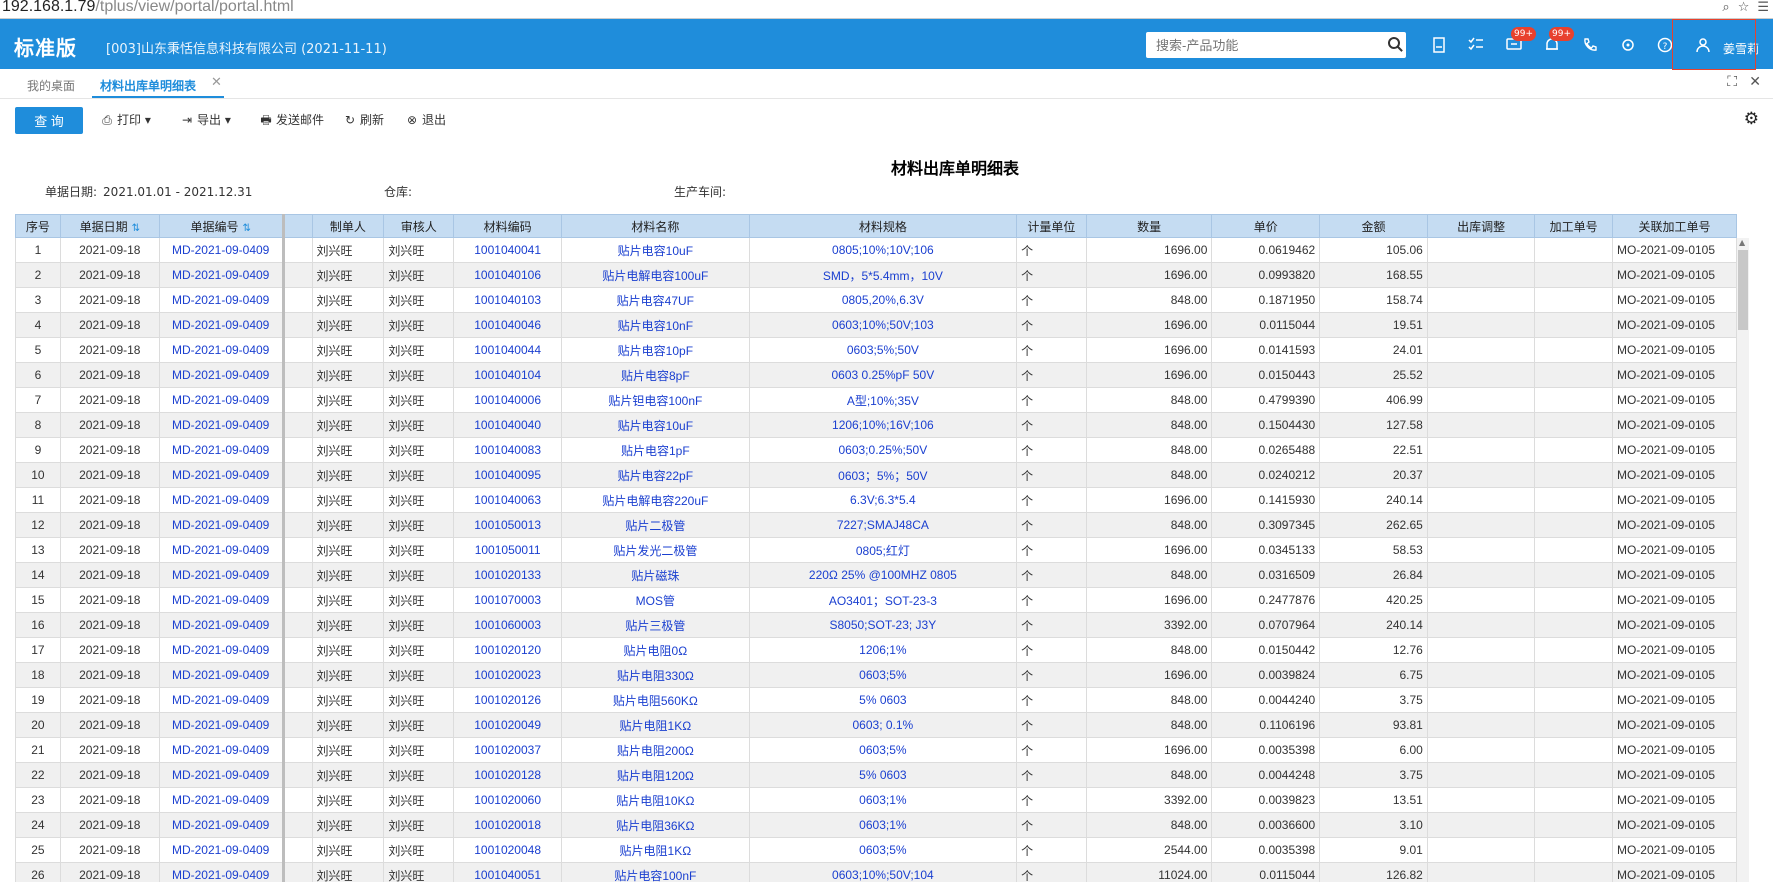 The image size is (1773, 882). What do you see at coordinates (1266, 45) in the screenshot?
I see `search-input` at bounding box center [1266, 45].